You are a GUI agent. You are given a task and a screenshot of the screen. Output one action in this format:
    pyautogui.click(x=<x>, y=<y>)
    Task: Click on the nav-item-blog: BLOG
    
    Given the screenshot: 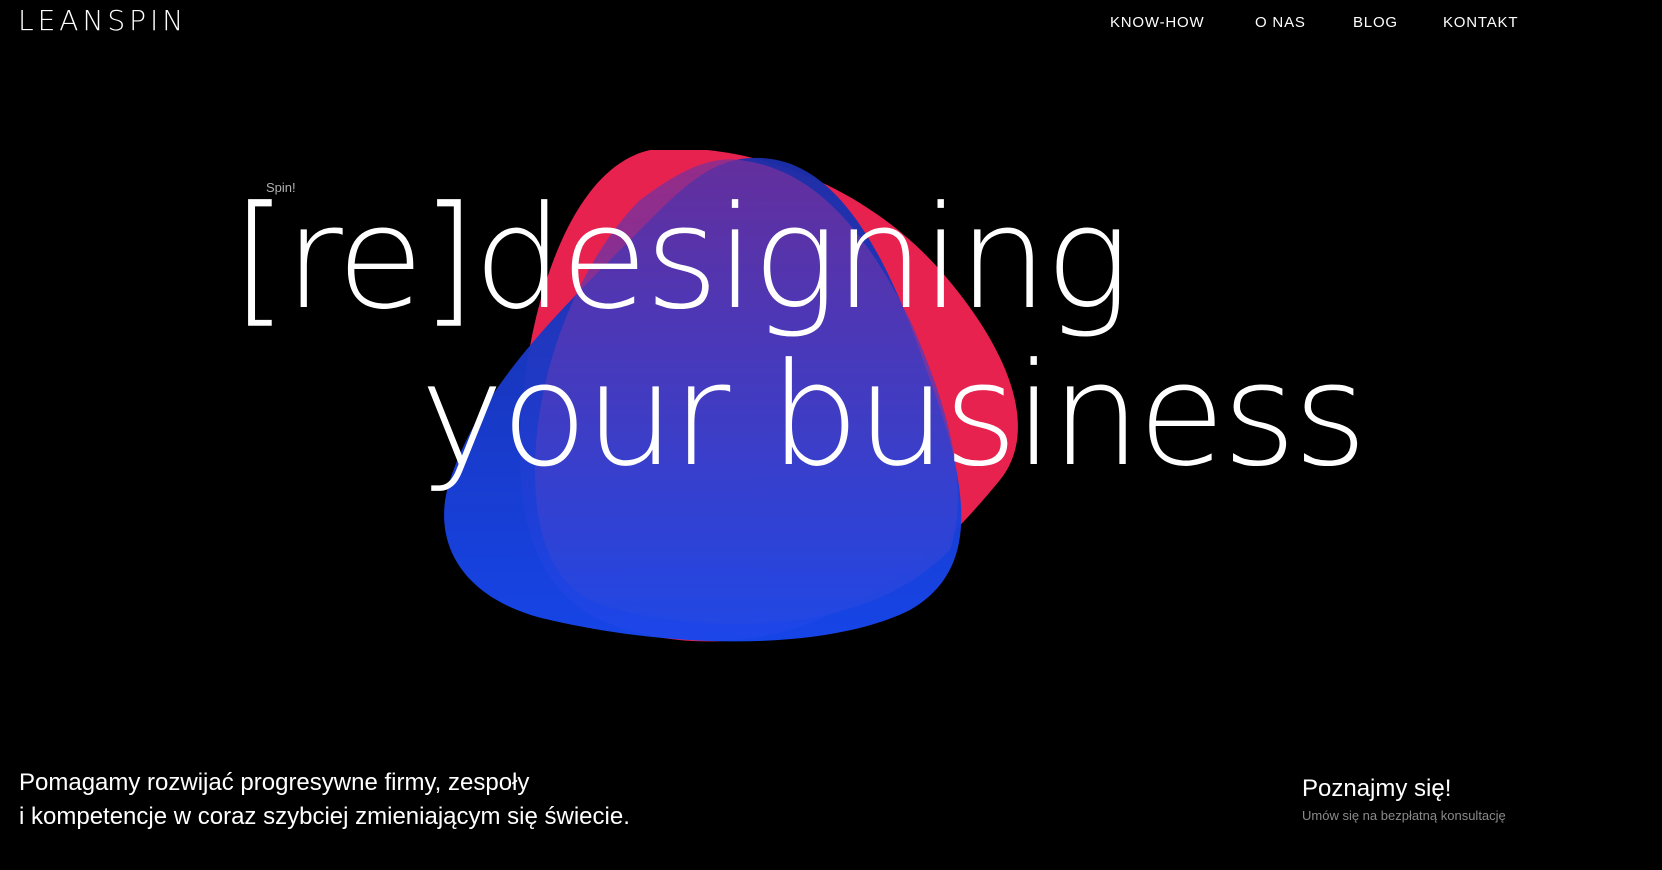 What is the action you would take?
    pyautogui.click(x=1375, y=22)
    